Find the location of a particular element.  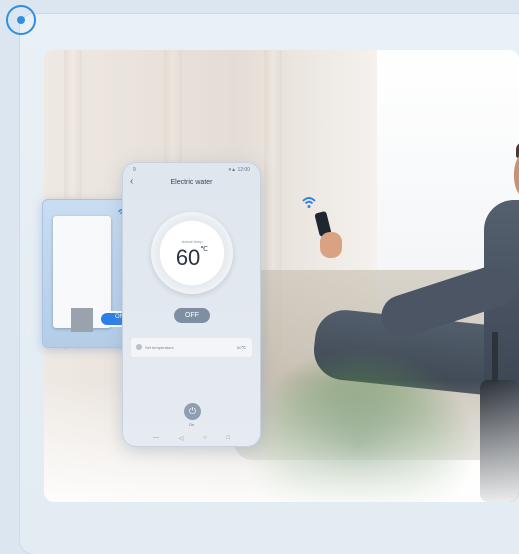

app-title: Electric water is located at coordinates (191, 182).